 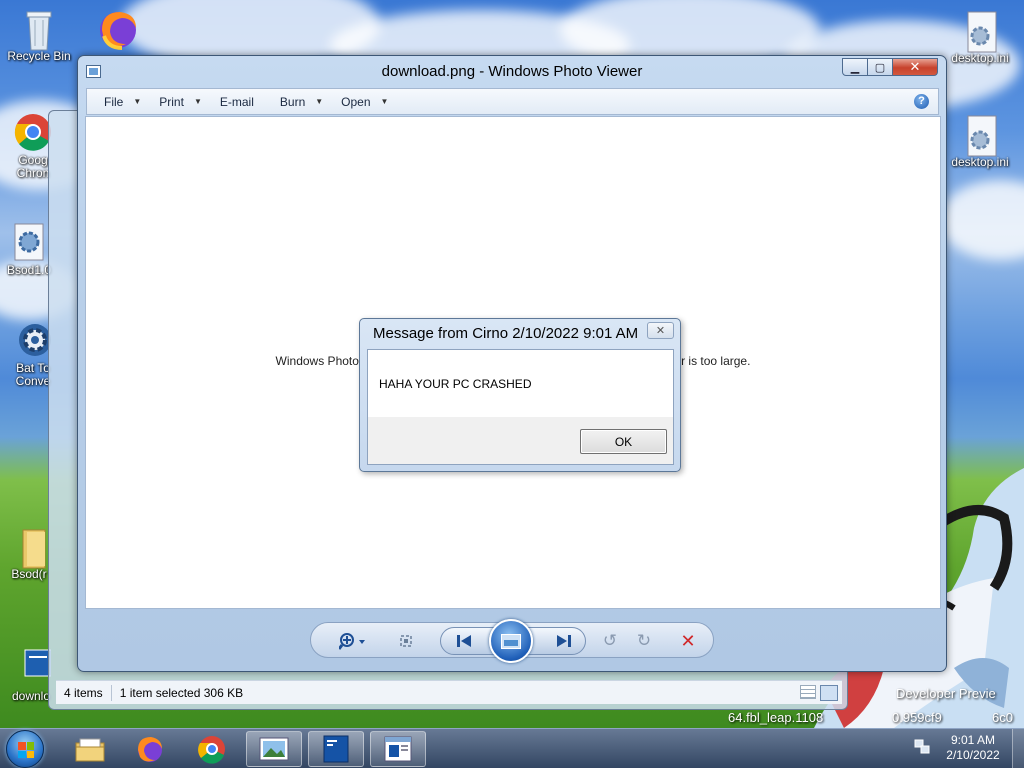 I want to click on menu-burn: Burn ▼, so click(x=301, y=101).